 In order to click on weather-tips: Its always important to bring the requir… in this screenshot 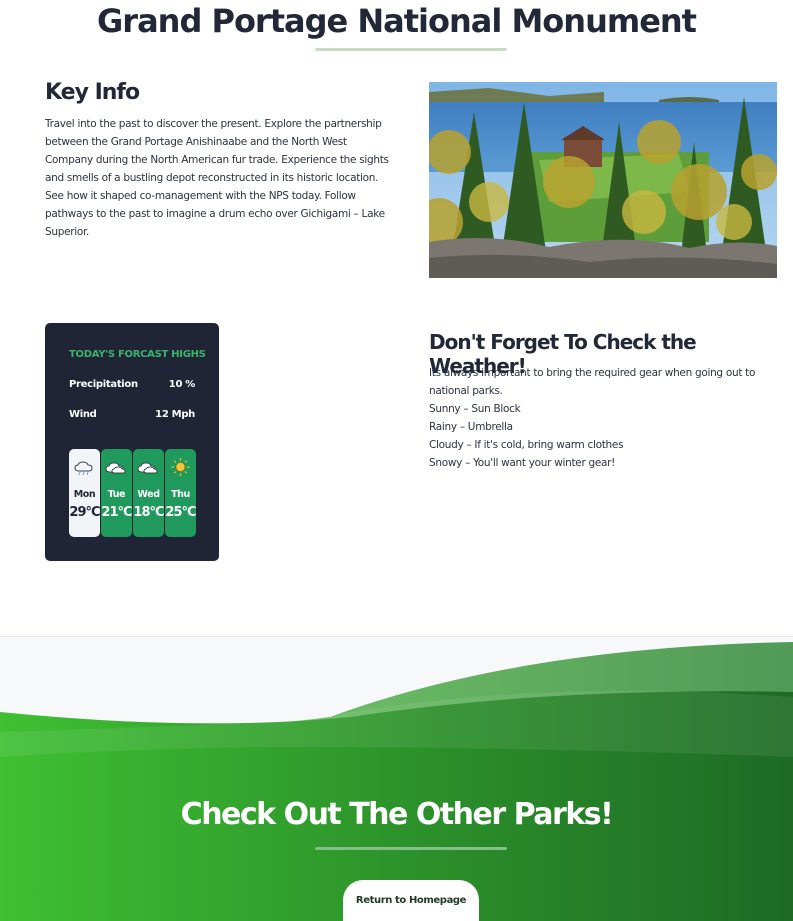, I will do `click(594, 418)`.